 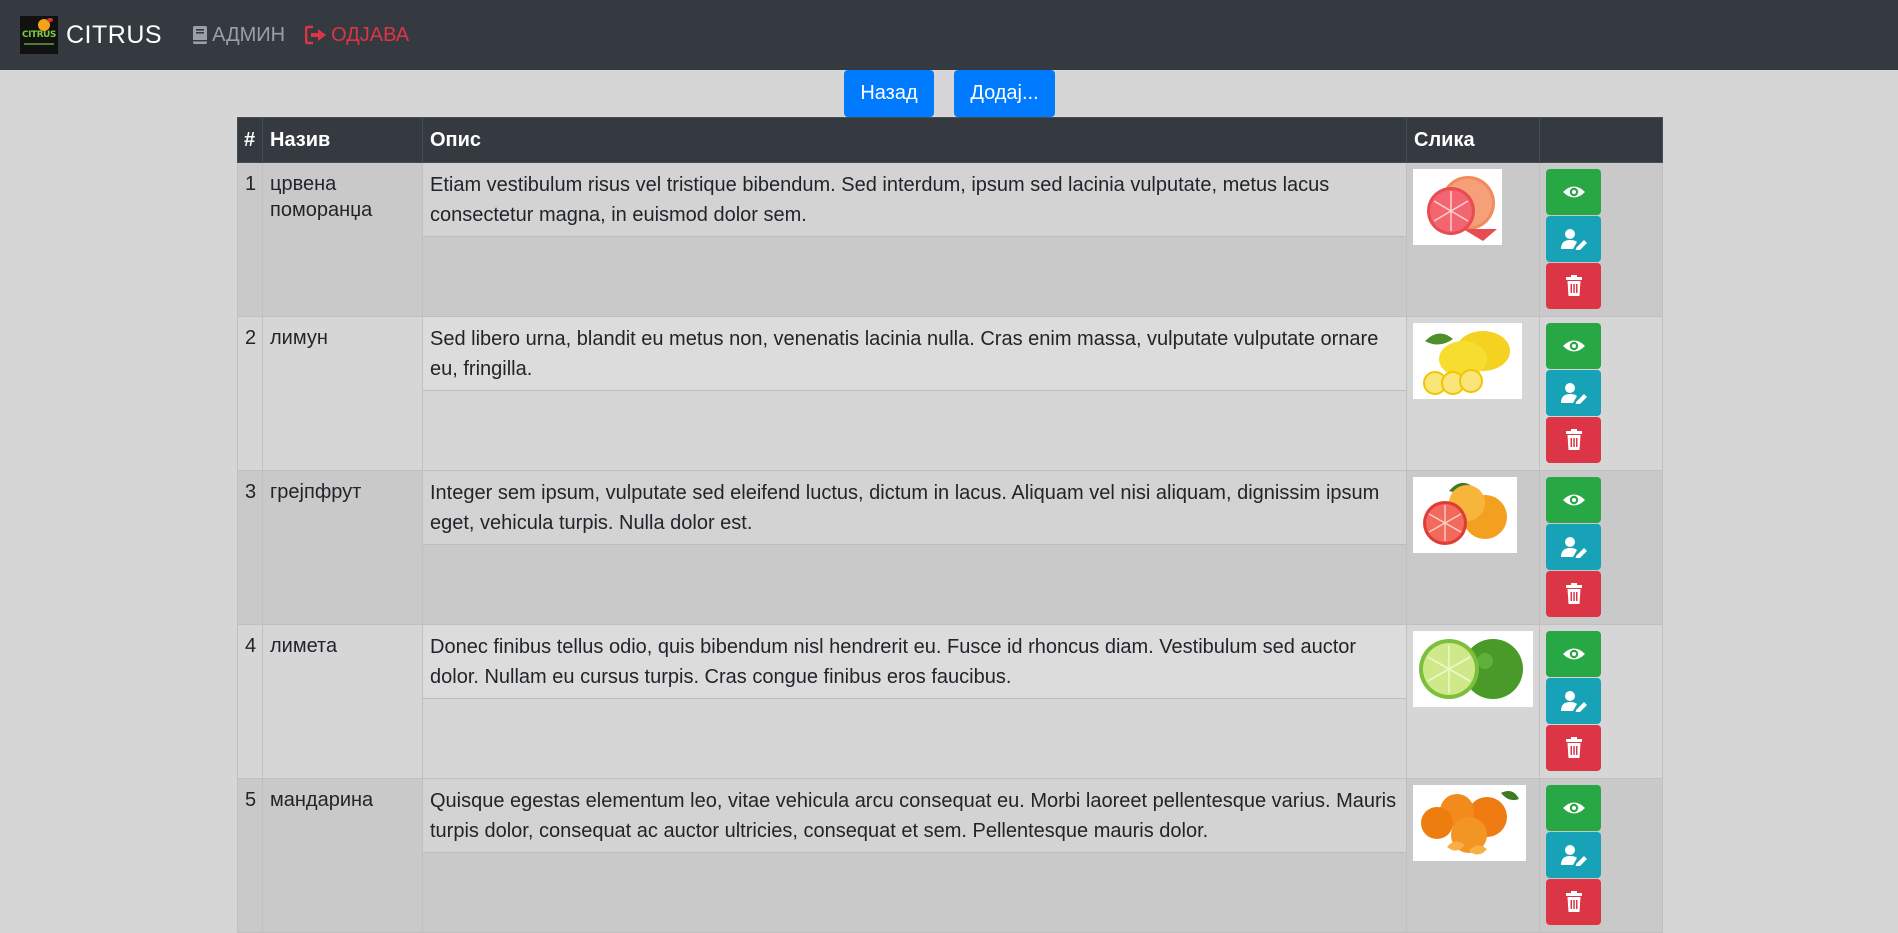 What do you see at coordinates (1601, 140) in the screenshot?
I see `header-actions` at bounding box center [1601, 140].